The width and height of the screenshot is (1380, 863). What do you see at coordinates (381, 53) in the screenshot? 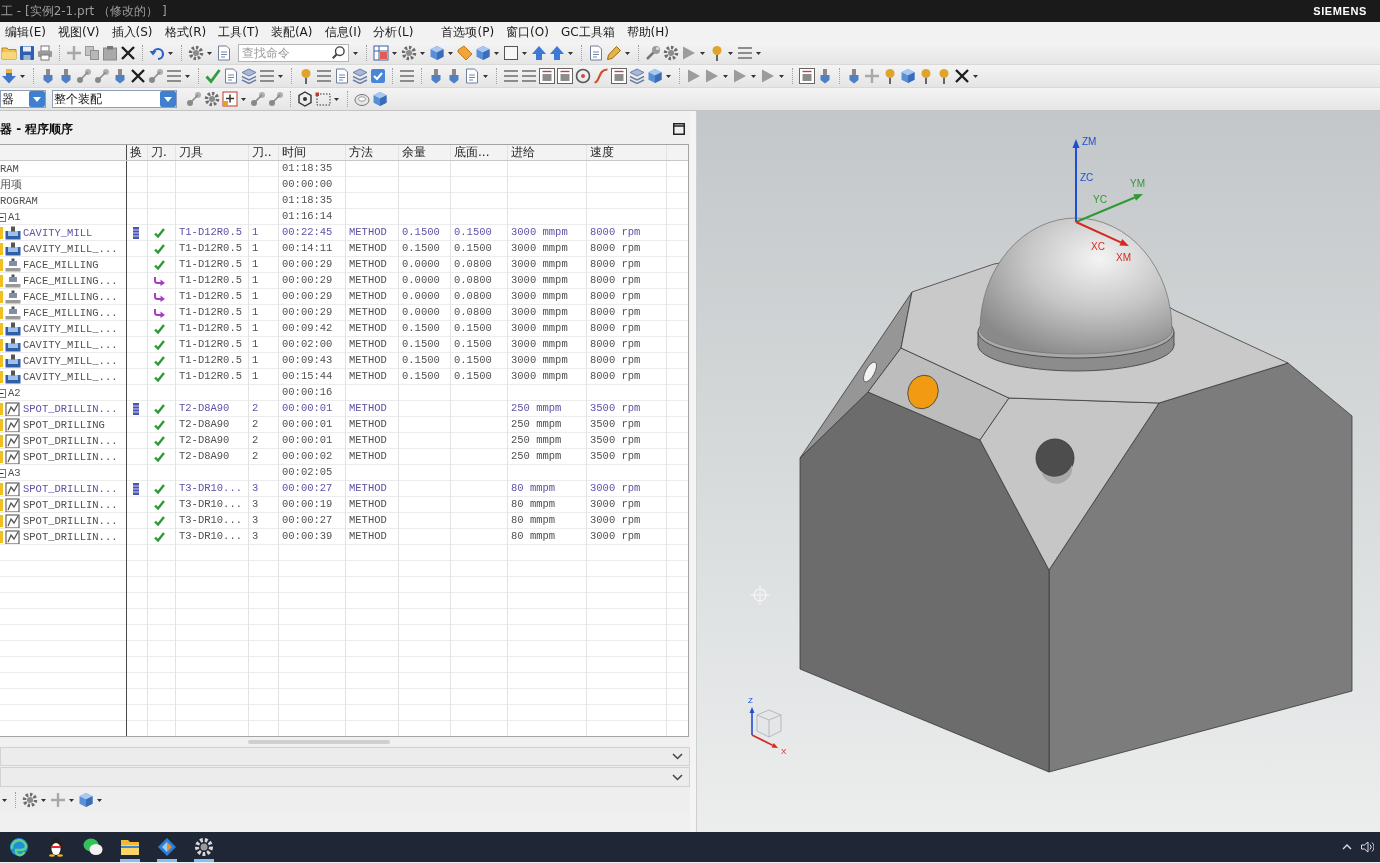
I see `grid-icon` at bounding box center [381, 53].